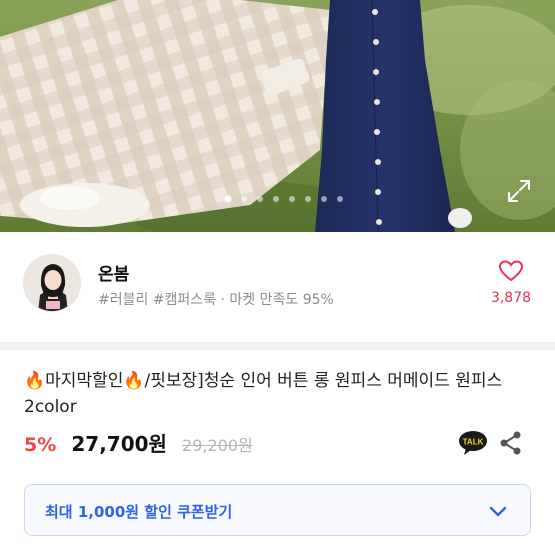  I want to click on talk-button: TALK, so click(473, 443).